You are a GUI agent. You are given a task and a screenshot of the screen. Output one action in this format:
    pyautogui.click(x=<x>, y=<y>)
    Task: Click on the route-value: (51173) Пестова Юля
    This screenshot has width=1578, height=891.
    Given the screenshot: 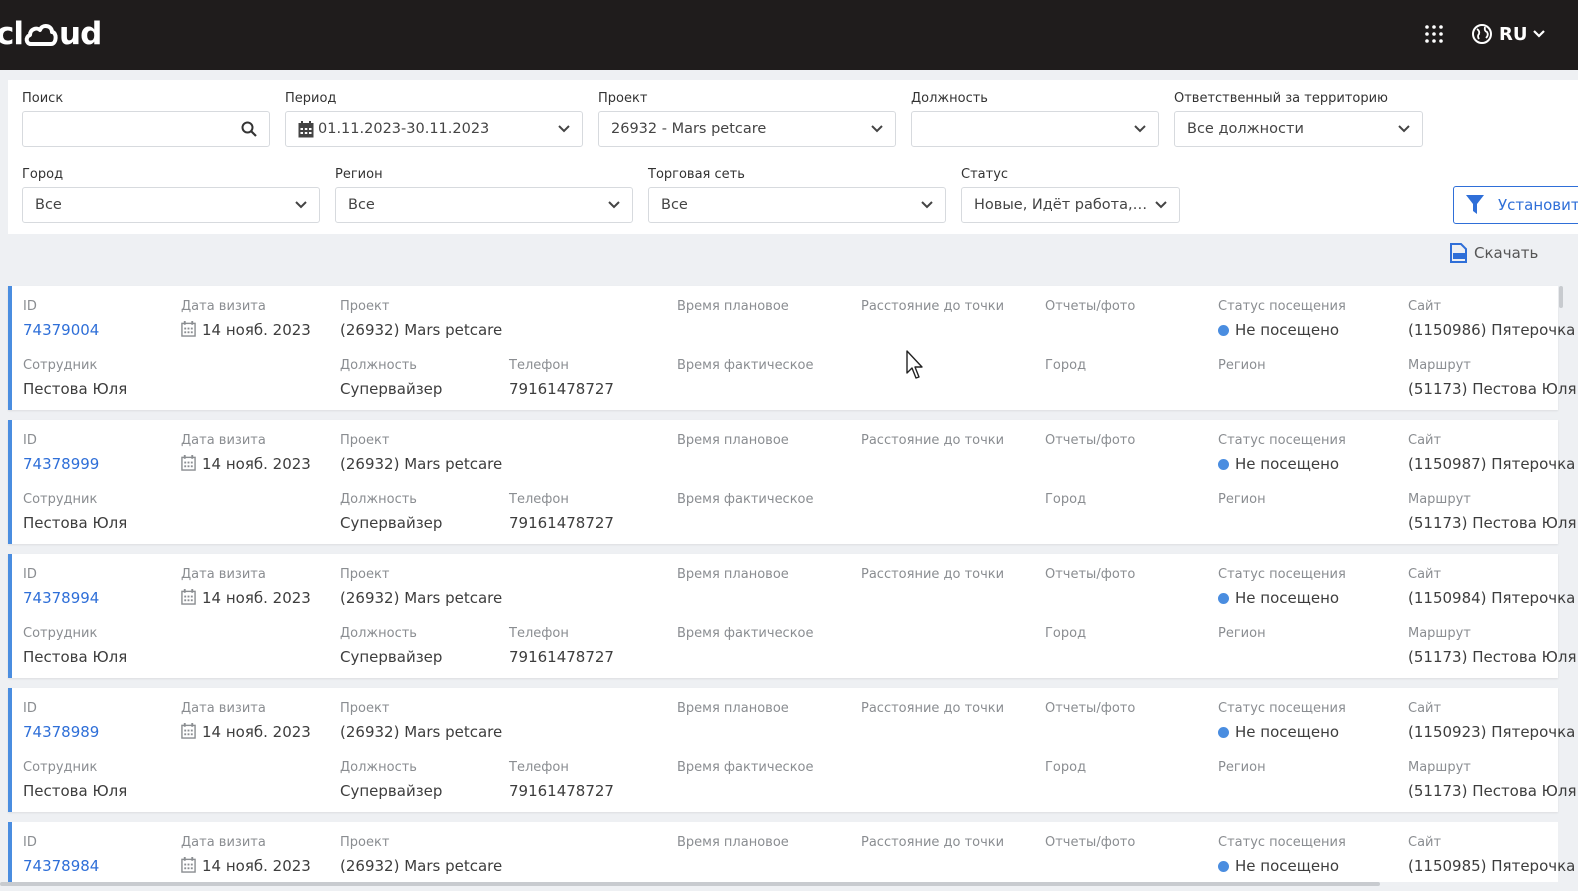 What is the action you would take?
    pyautogui.click(x=1492, y=657)
    